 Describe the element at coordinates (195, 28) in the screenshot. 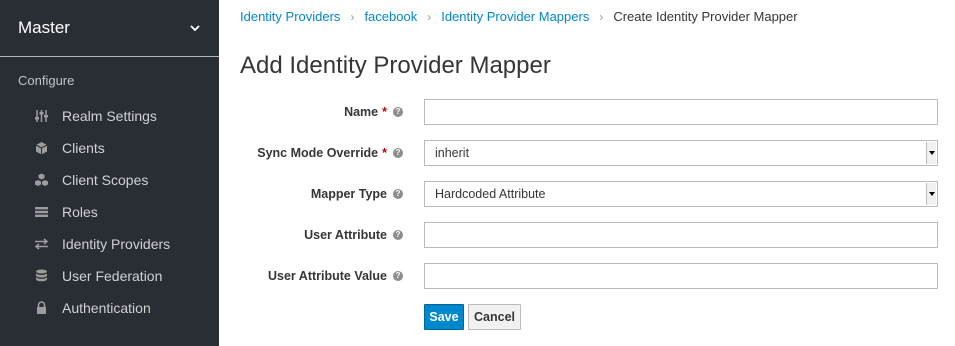

I see `chevron-down-icon` at that location.